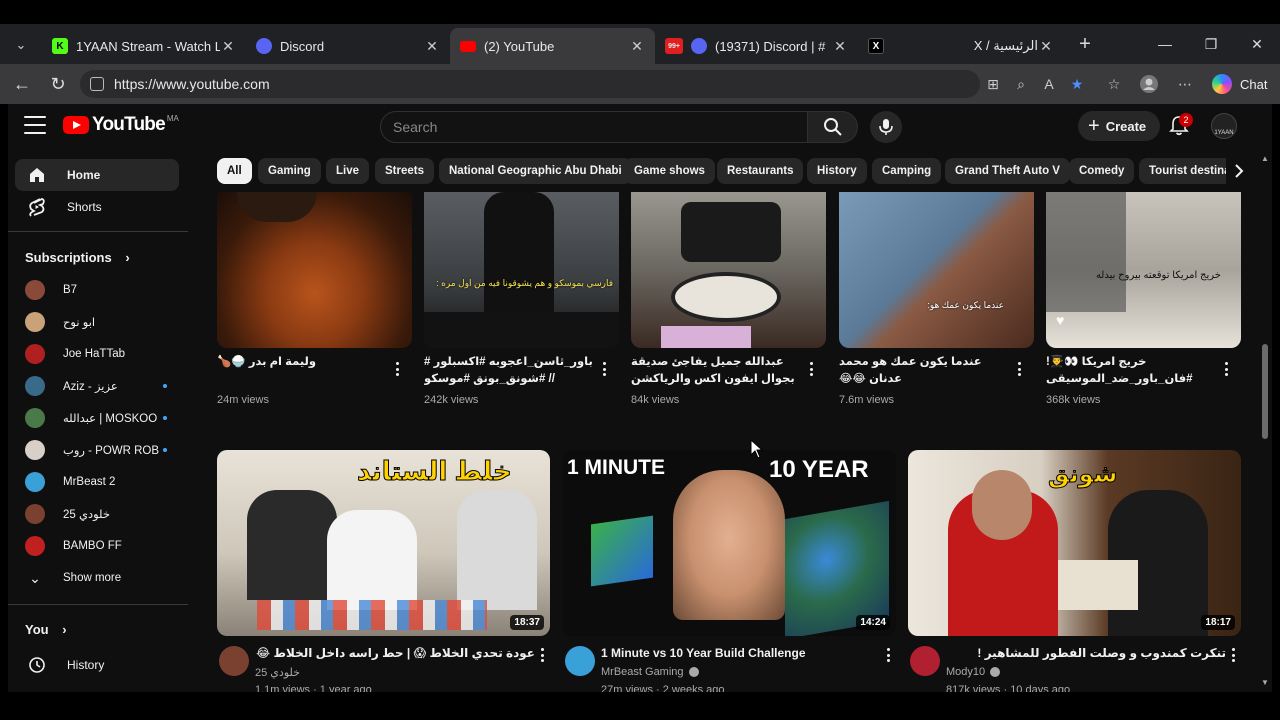  What do you see at coordinates (650, 672) in the screenshot?
I see `channel-name: MrBeast Gaming` at bounding box center [650, 672].